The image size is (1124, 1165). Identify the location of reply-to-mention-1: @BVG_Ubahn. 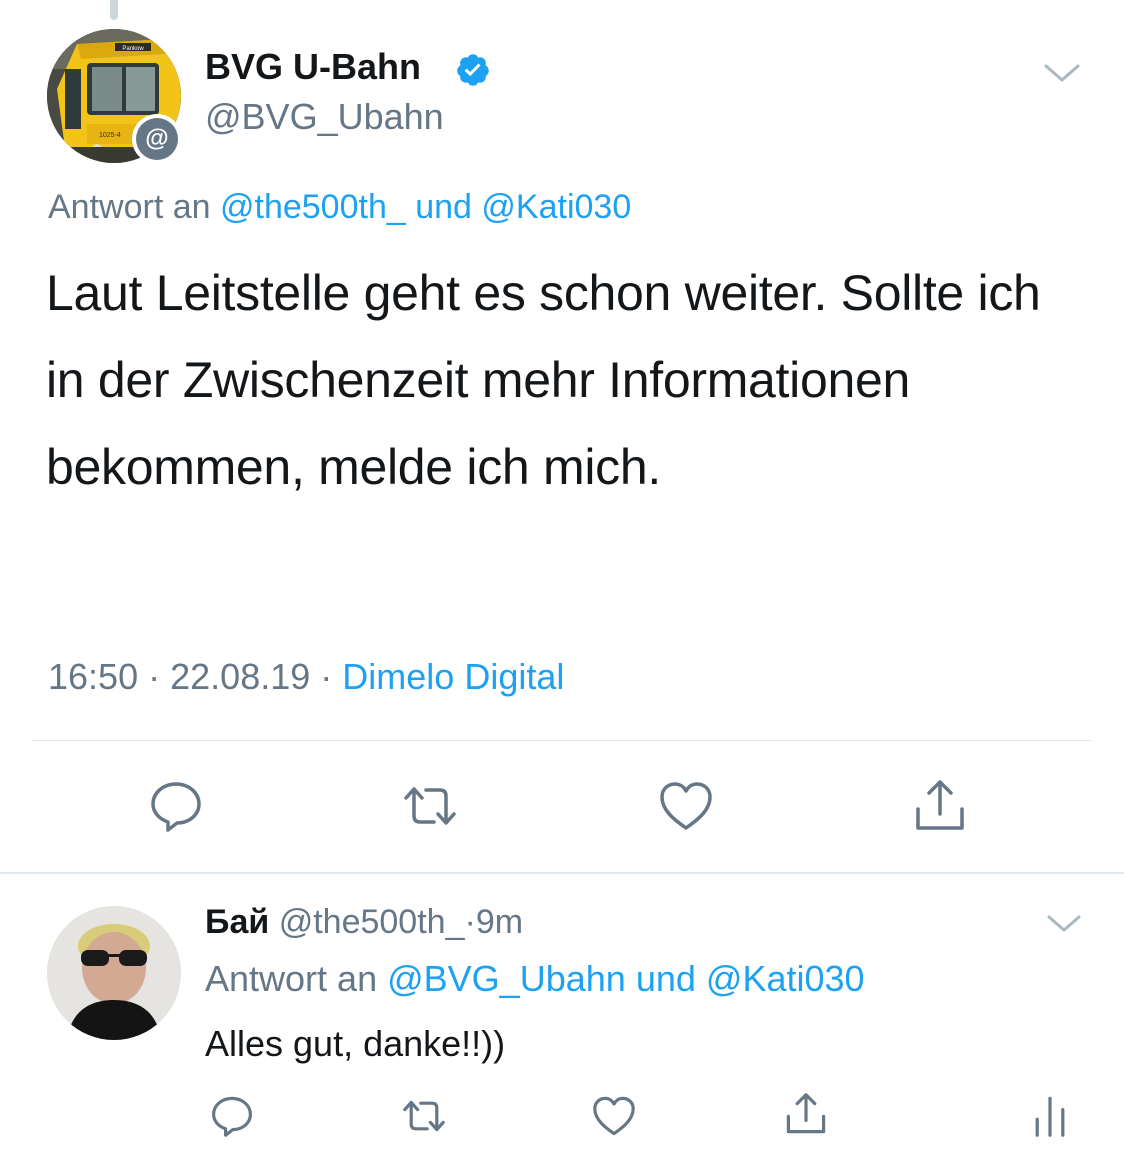
(506, 978).